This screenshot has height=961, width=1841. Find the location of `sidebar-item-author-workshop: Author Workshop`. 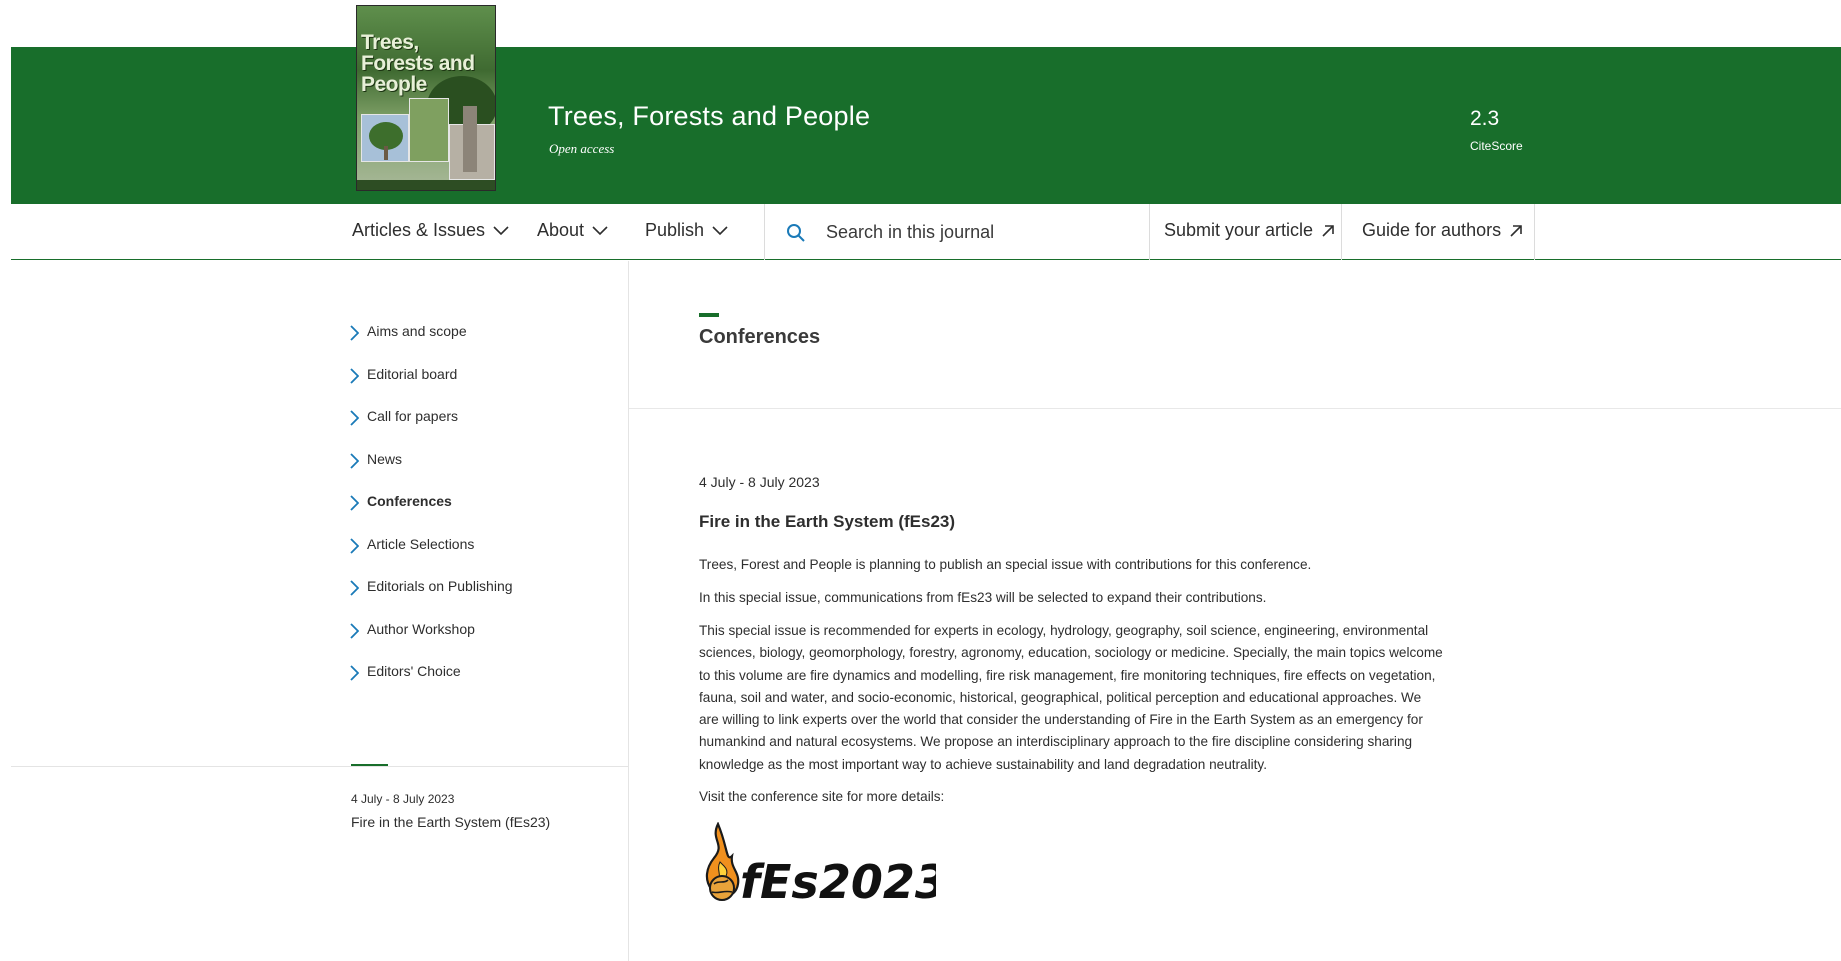

sidebar-item-author-workshop: Author Workshop is located at coordinates (431, 642).